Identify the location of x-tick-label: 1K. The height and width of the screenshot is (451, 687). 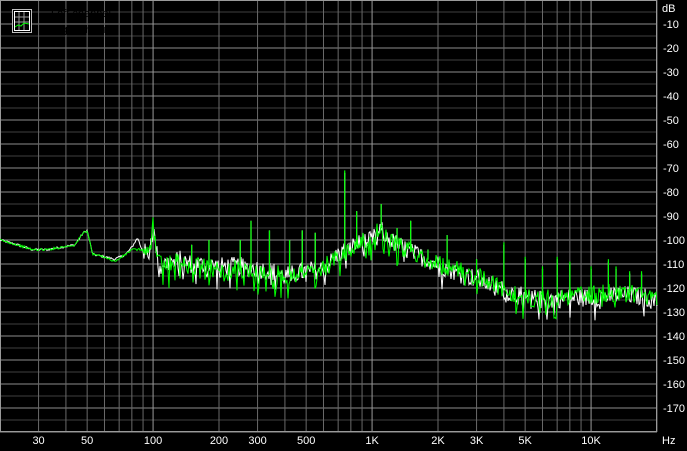
(372, 441).